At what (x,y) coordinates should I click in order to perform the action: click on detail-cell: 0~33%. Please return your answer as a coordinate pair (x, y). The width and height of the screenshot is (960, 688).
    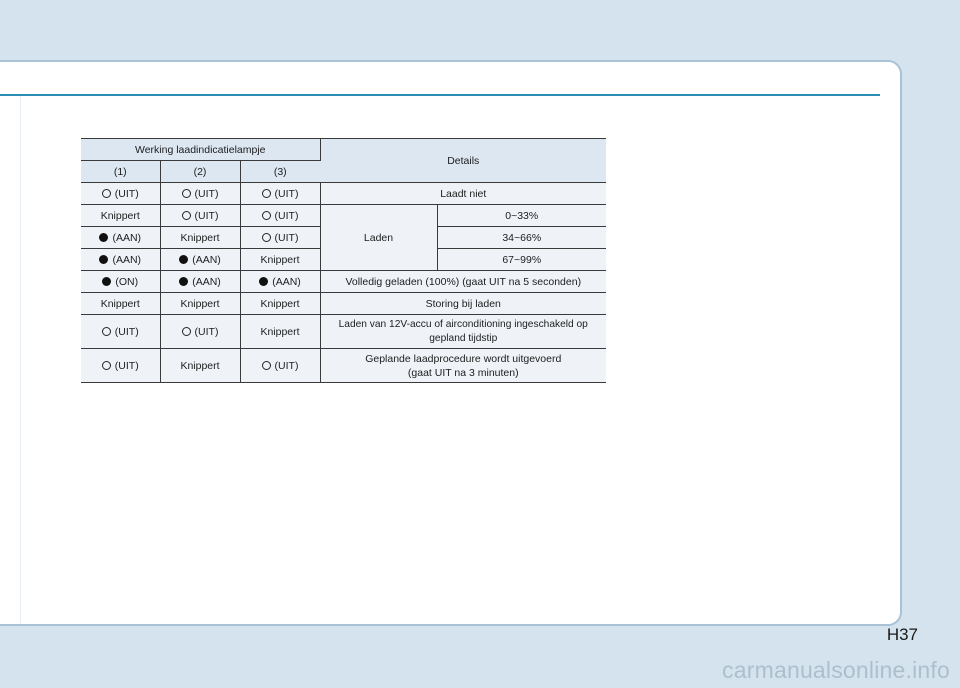
    Looking at the image, I should click on (522, 215).